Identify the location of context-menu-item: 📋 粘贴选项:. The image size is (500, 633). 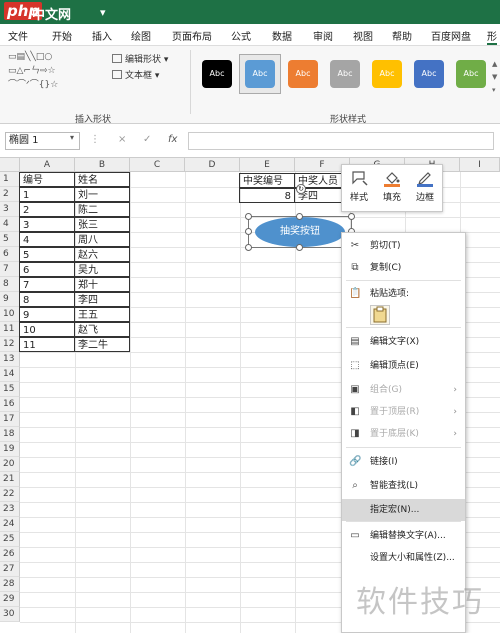
(403, 294).